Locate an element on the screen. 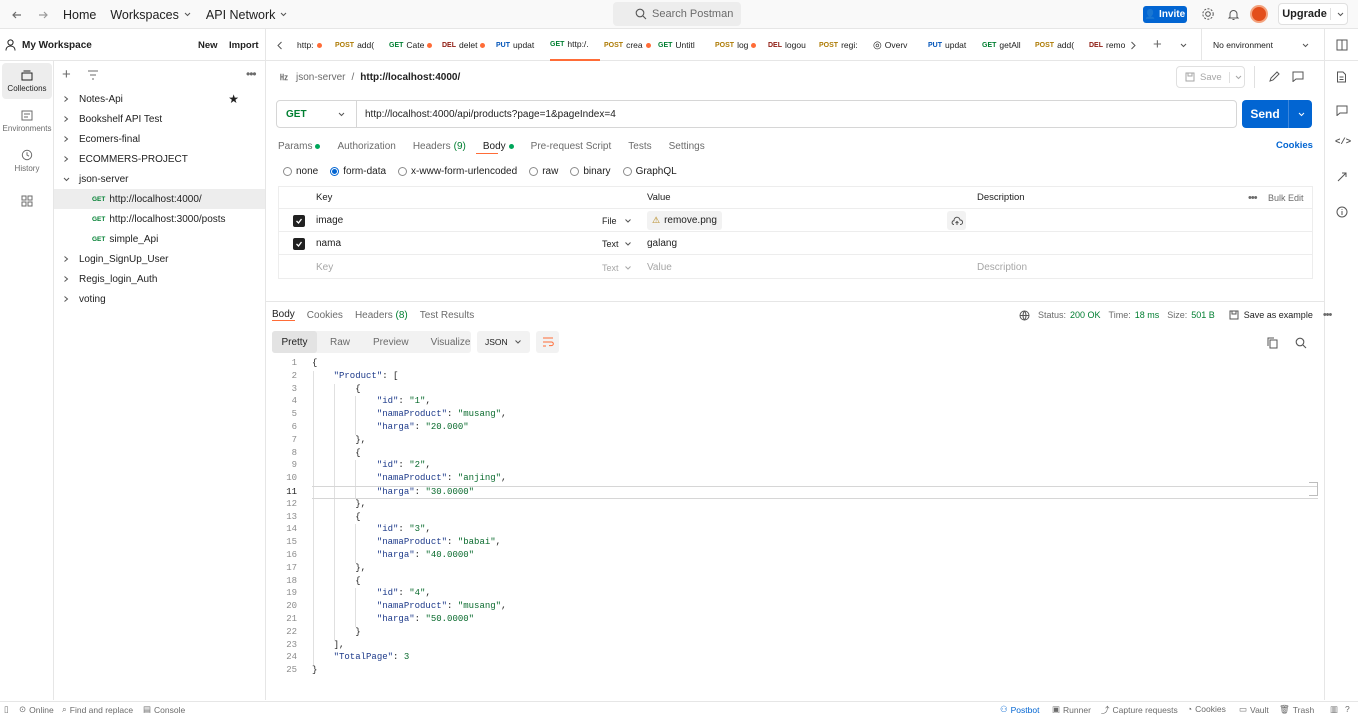  runner-button: ▣ Runner is located at coordinates (1071, 709).